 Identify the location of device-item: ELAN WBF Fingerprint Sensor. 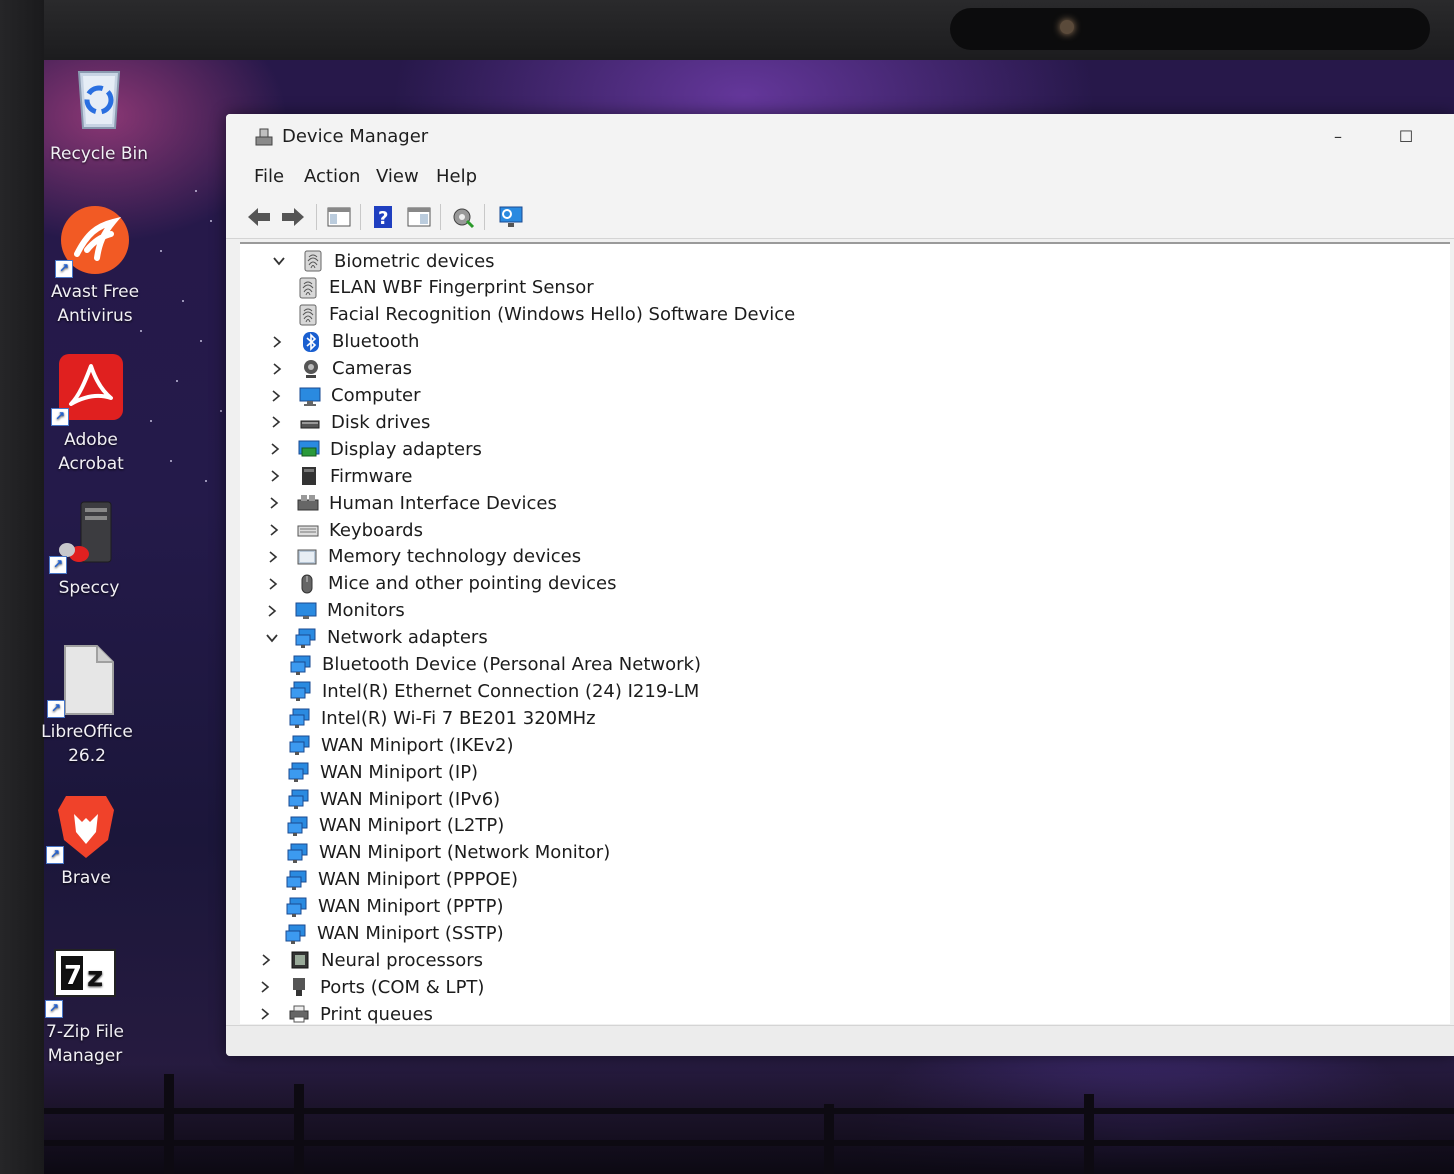
(445, 288).